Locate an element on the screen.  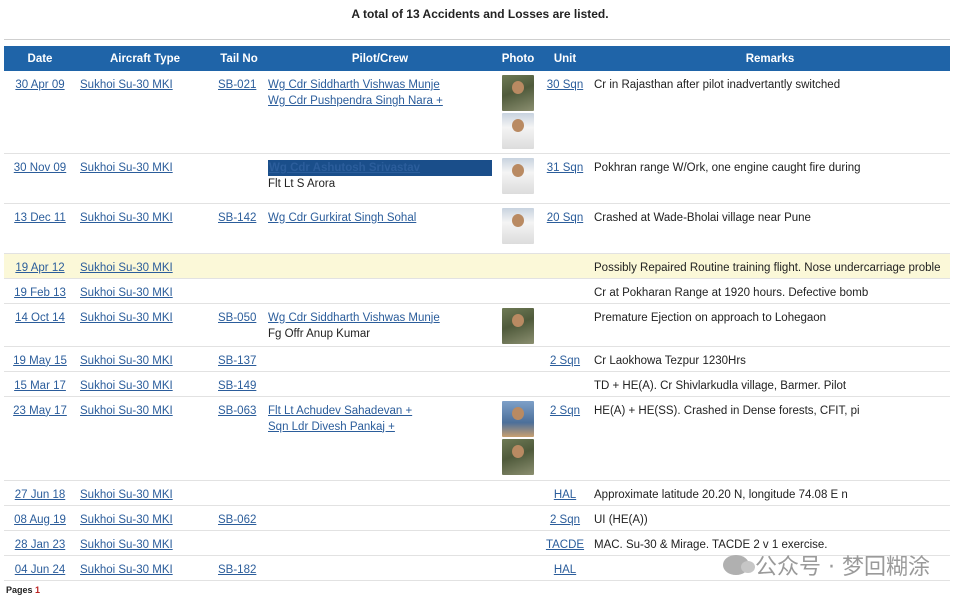
tail-link: SB-021 is located at coordinates (237, 85).